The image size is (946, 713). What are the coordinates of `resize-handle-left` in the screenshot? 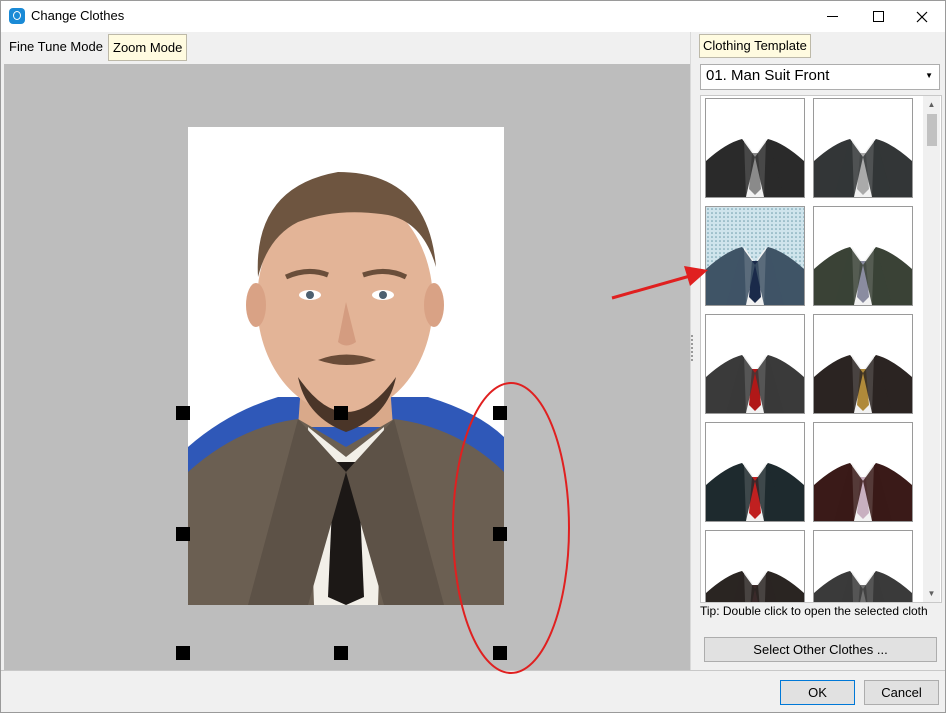 It's located at (183, 534).